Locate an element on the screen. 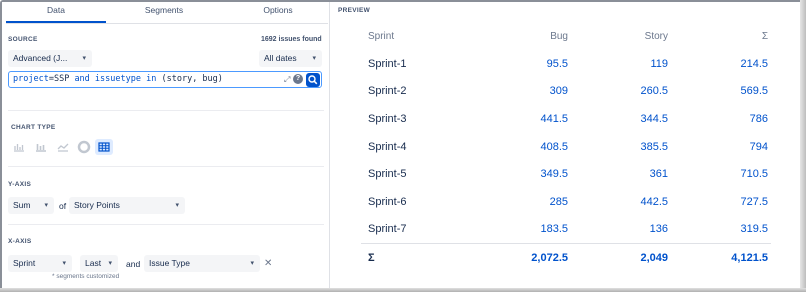 Image resolution: width=806 pixels, height=292 pixels. column-header: Sprint is located at coordinates (381, 36).